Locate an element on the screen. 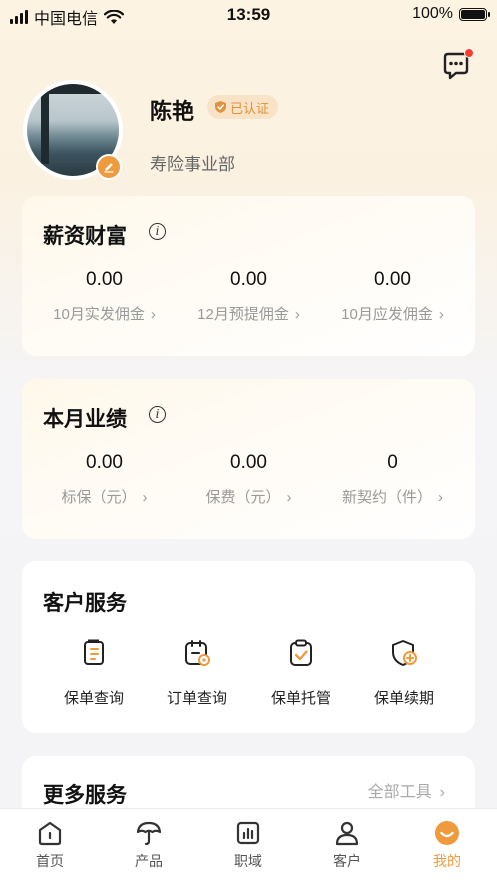  battery-percent: 100% is located at coordinates (432, 13).